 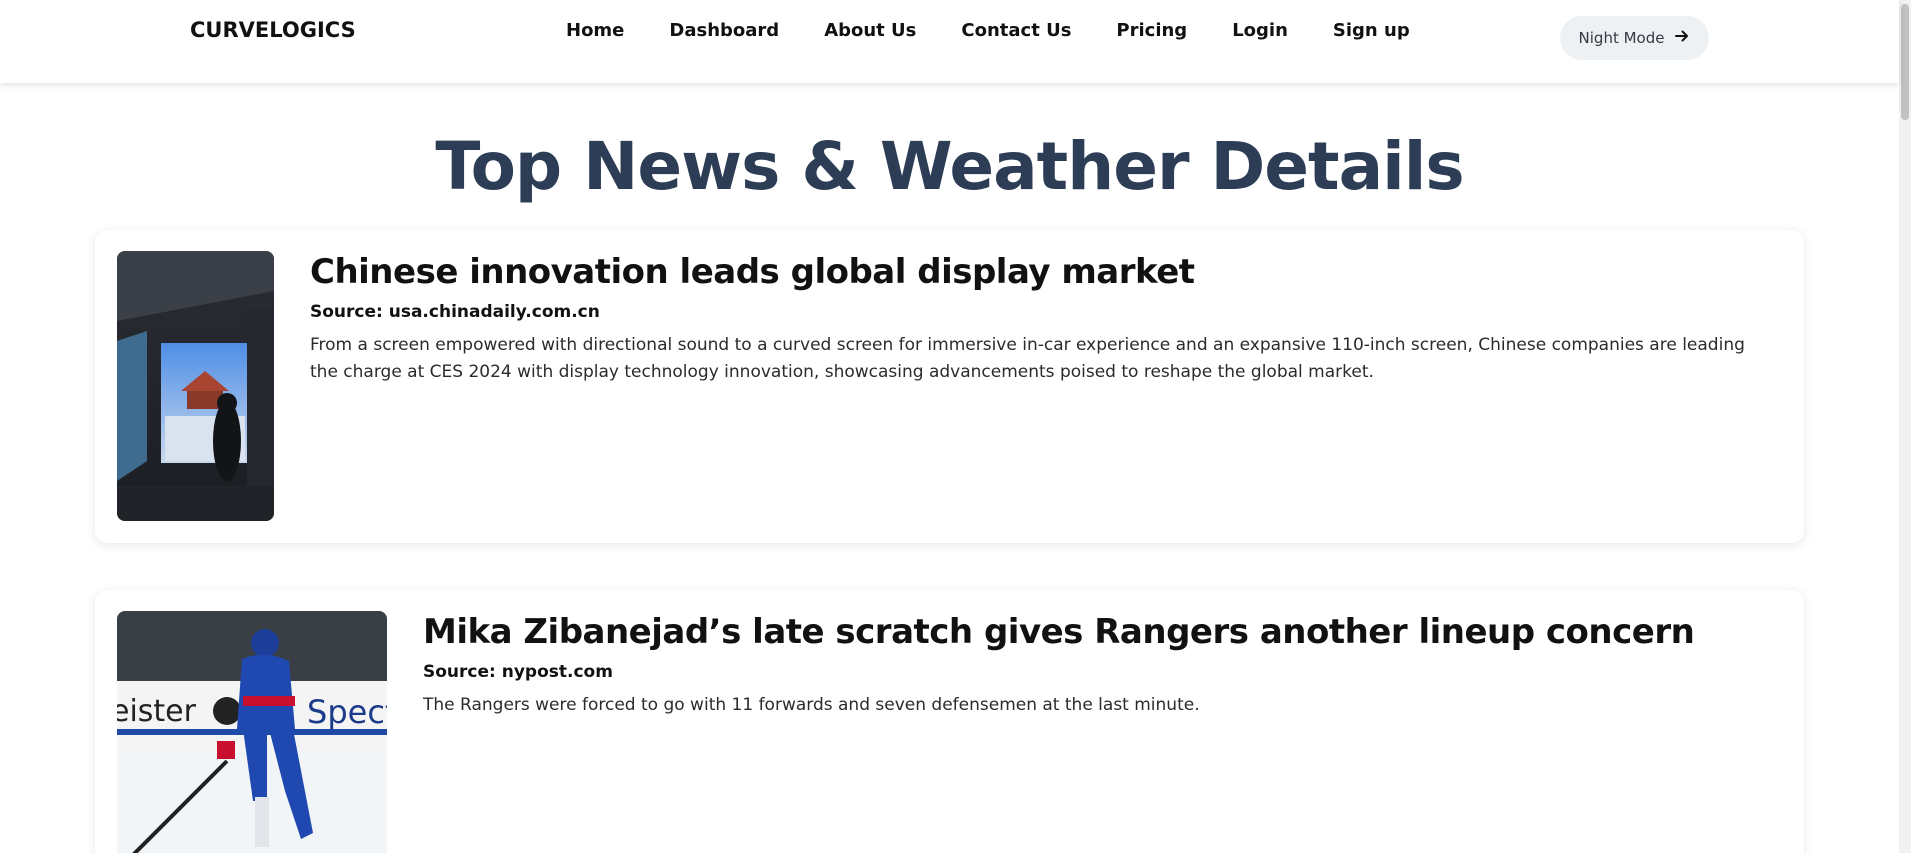 I want to click on nav-link-home: Home, so click(x=595, y=30).